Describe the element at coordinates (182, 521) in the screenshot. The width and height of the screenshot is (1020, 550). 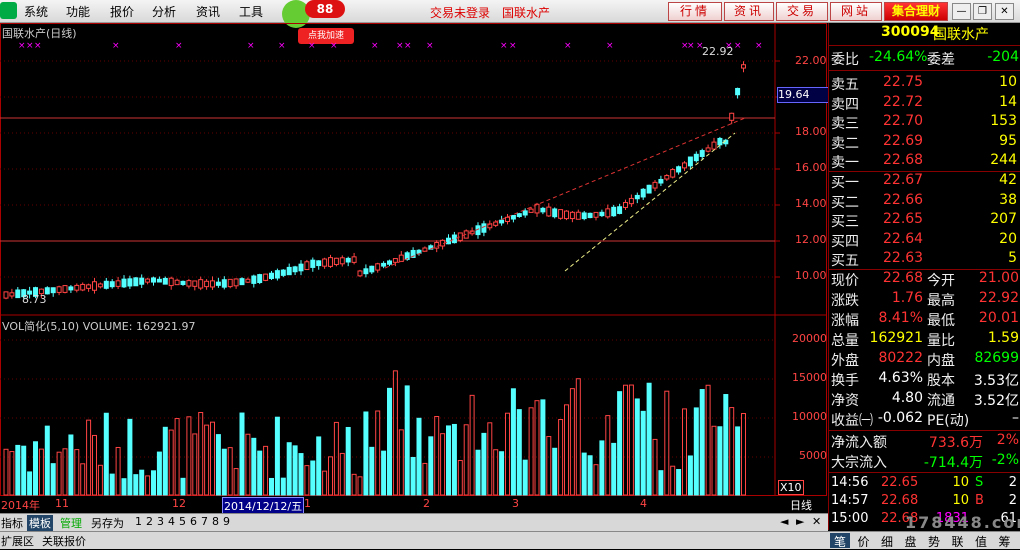
I see `indicator-page-5: 5` at that location.